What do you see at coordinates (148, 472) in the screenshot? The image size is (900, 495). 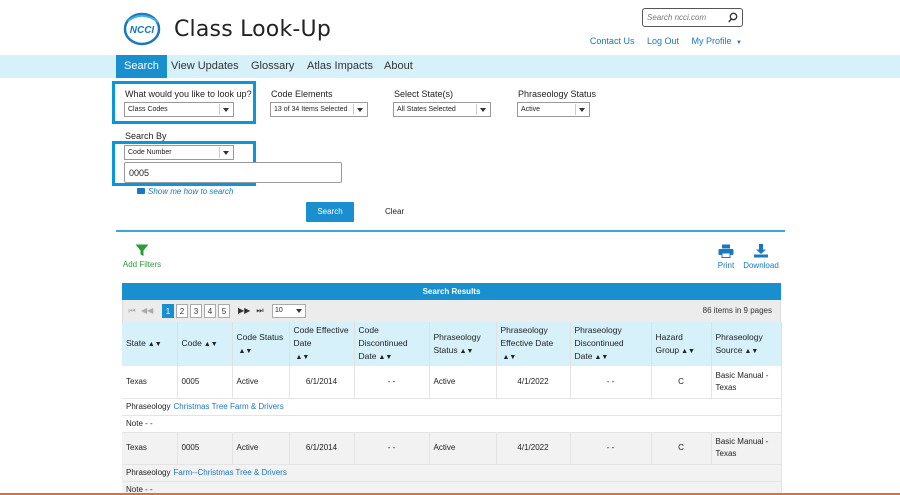 I see `phraseology-label: Phraseology` at bounding box center [148, 472].